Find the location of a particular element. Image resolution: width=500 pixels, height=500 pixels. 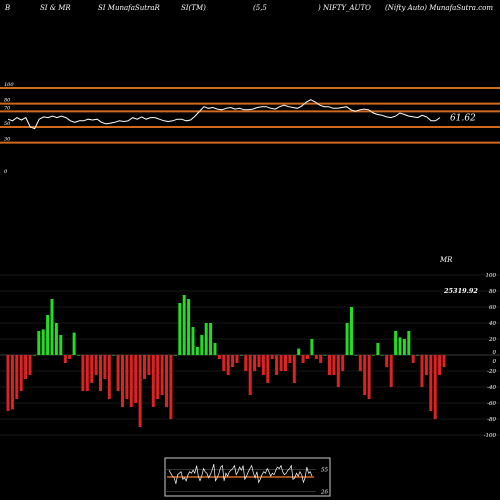

mr-y-tick: 60 is located at coordinates (492, 308).